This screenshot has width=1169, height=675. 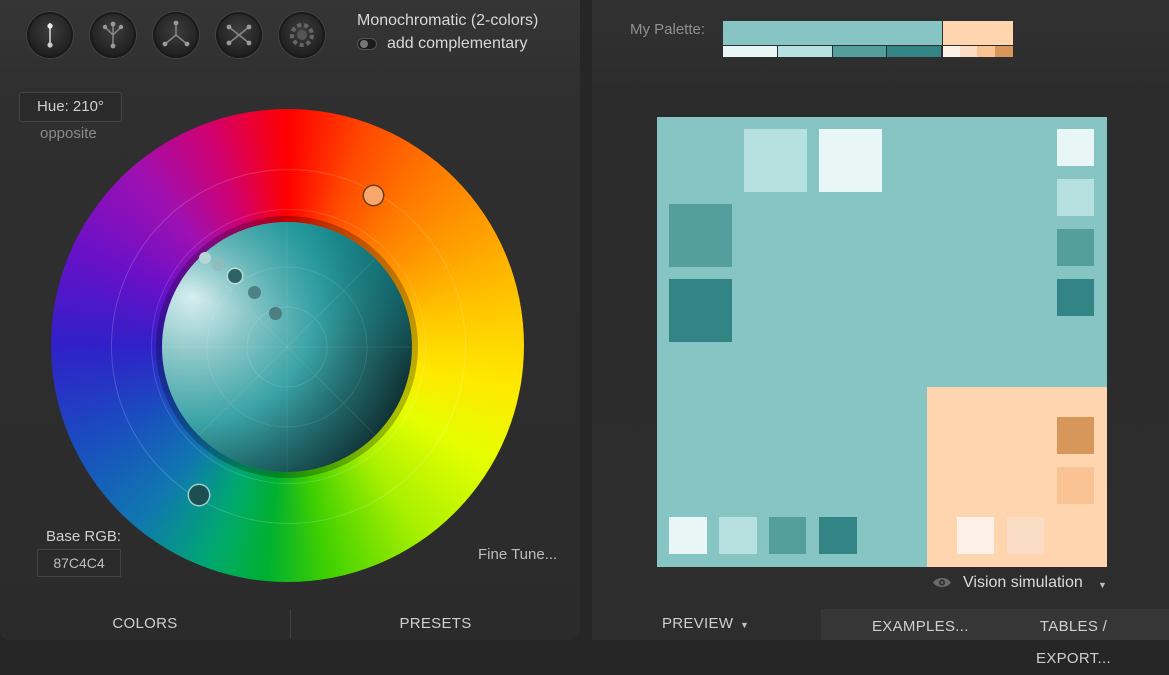 I want to click on add-complementary-toggle, so click(x=367, y=44).